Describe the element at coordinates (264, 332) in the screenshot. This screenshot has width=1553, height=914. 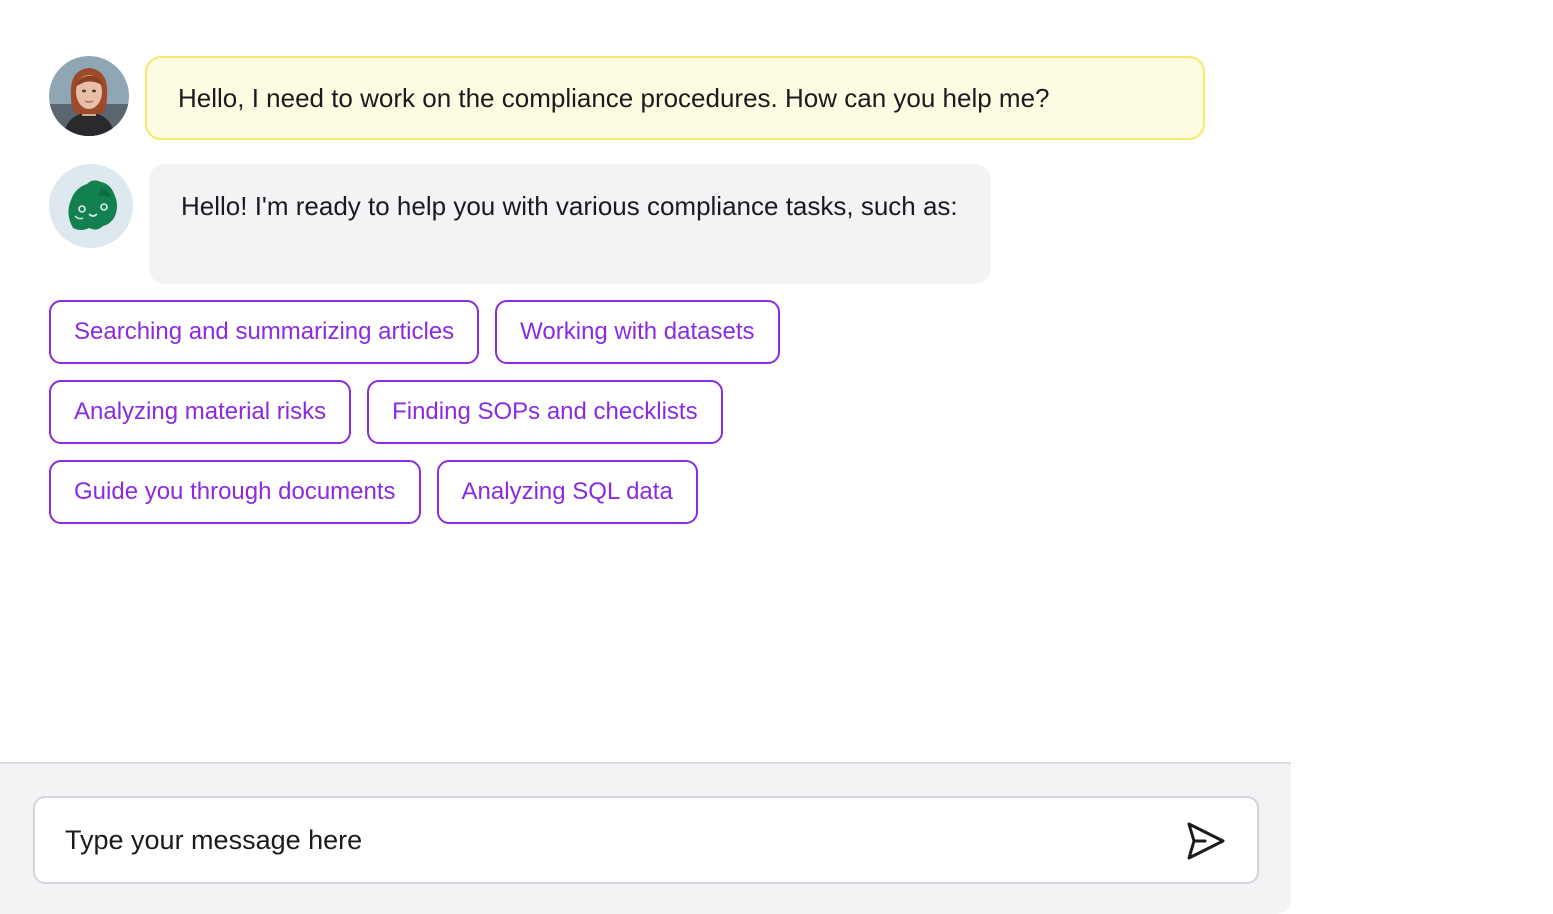
I see `suggestion-chip: Searching and summarizing articles` at that location.